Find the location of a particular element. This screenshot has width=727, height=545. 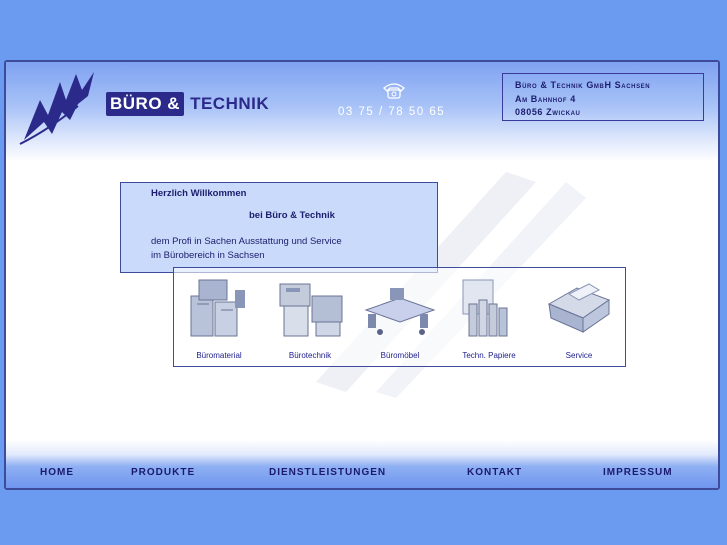

nav-impressum: IMPRESSUM is located at coordinates (638, 472).